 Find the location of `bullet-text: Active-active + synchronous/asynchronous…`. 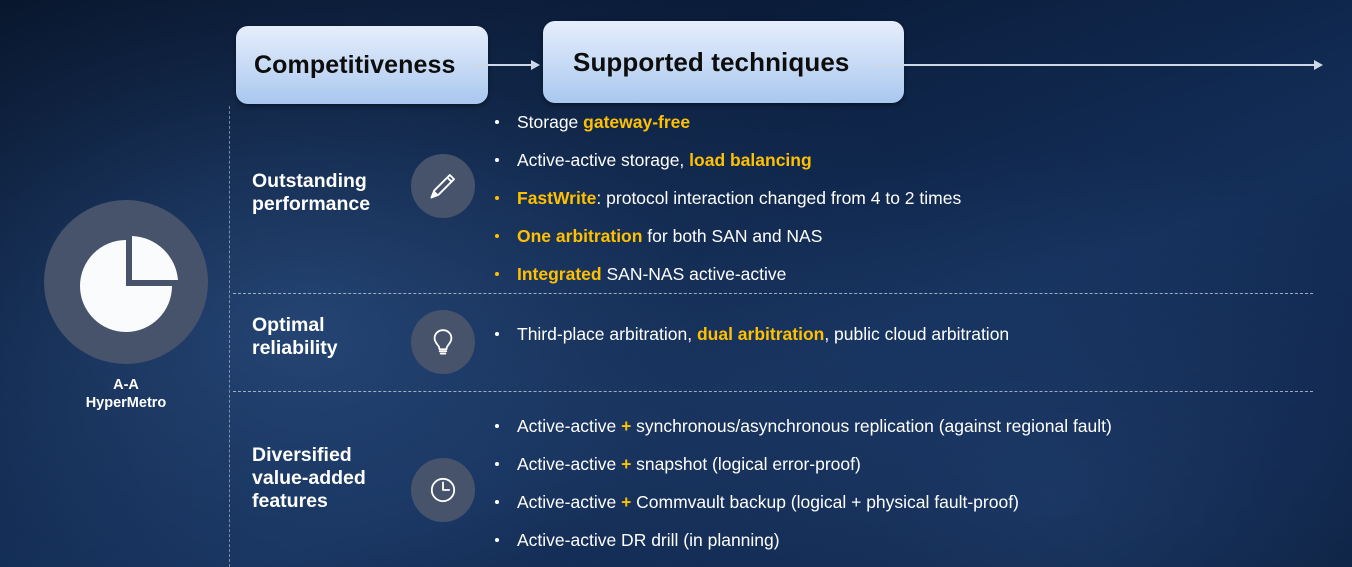

bullet-text: Active-active + synchronous/asynchronous… is located at coordinates (814, 426).